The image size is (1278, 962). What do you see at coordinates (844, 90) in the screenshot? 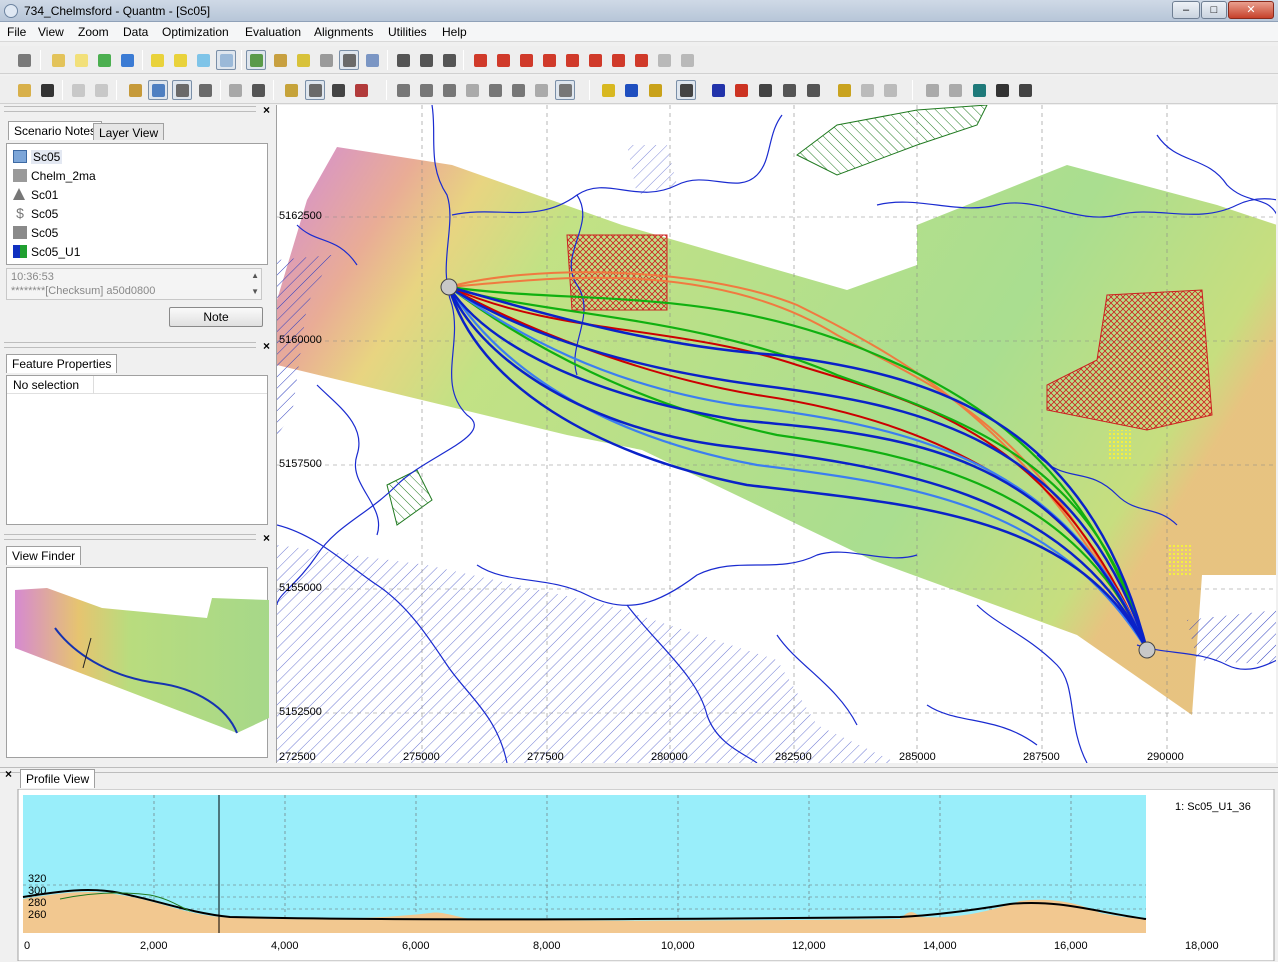
I see `lock-button` at bounding box center [844, 90].